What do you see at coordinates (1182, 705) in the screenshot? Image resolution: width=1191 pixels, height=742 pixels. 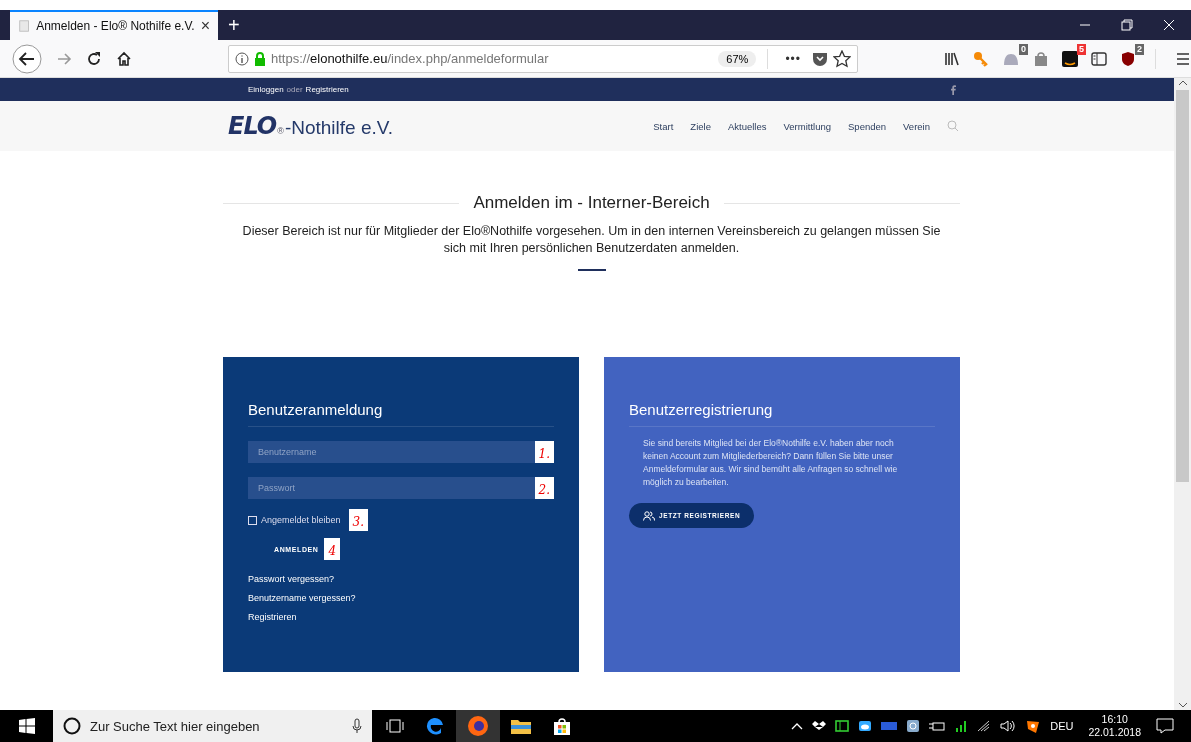 I see `scroll-down-icon` at bounding box center [1182, 705].